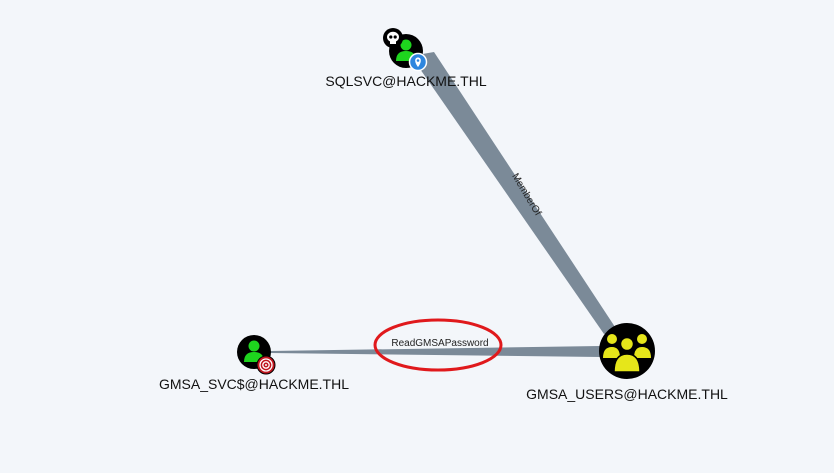 The image size is (834, 473). I want to click on target-icon, so click(266, 365).